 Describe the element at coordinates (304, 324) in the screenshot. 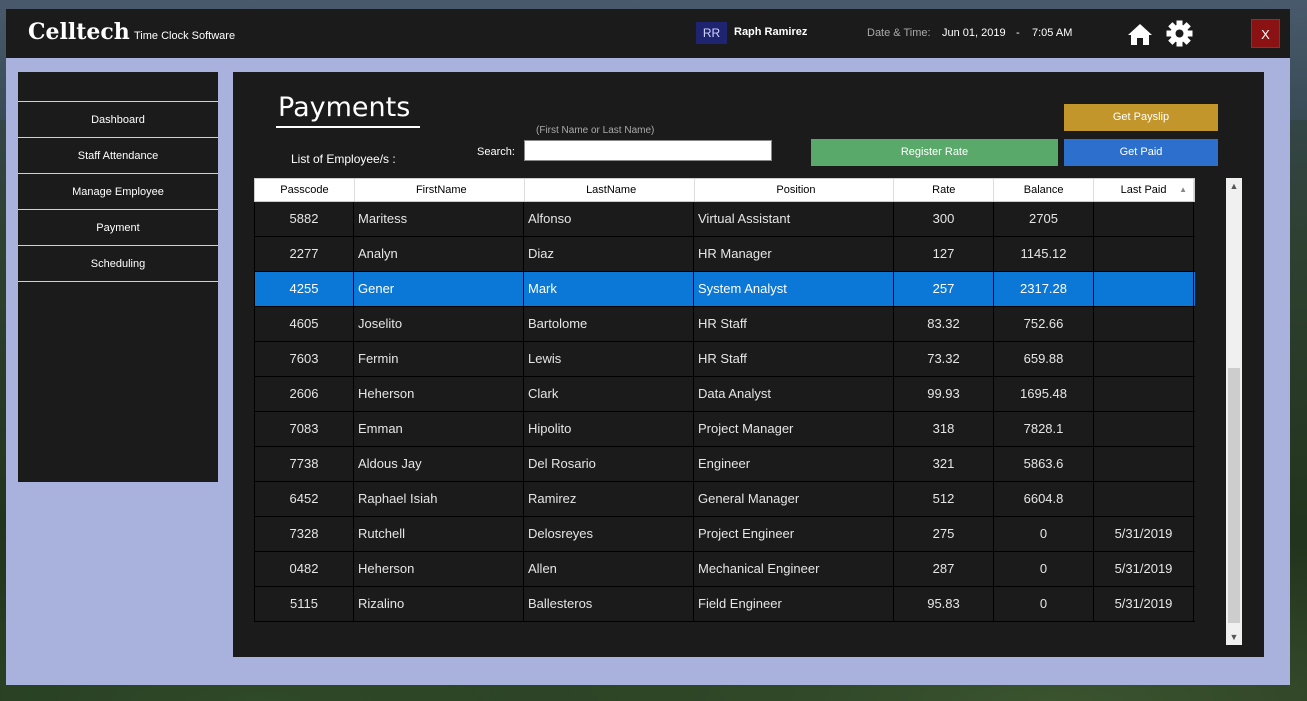

I see `cell-passcode: 4605` at that location.